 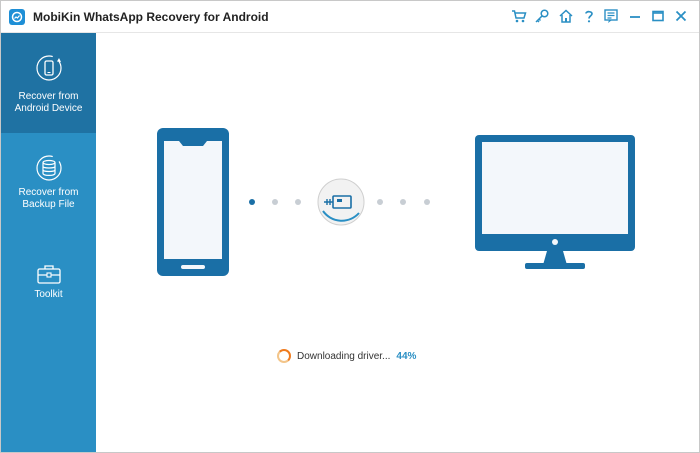 I want to click on cart-icon, so click(x=519, y=16).